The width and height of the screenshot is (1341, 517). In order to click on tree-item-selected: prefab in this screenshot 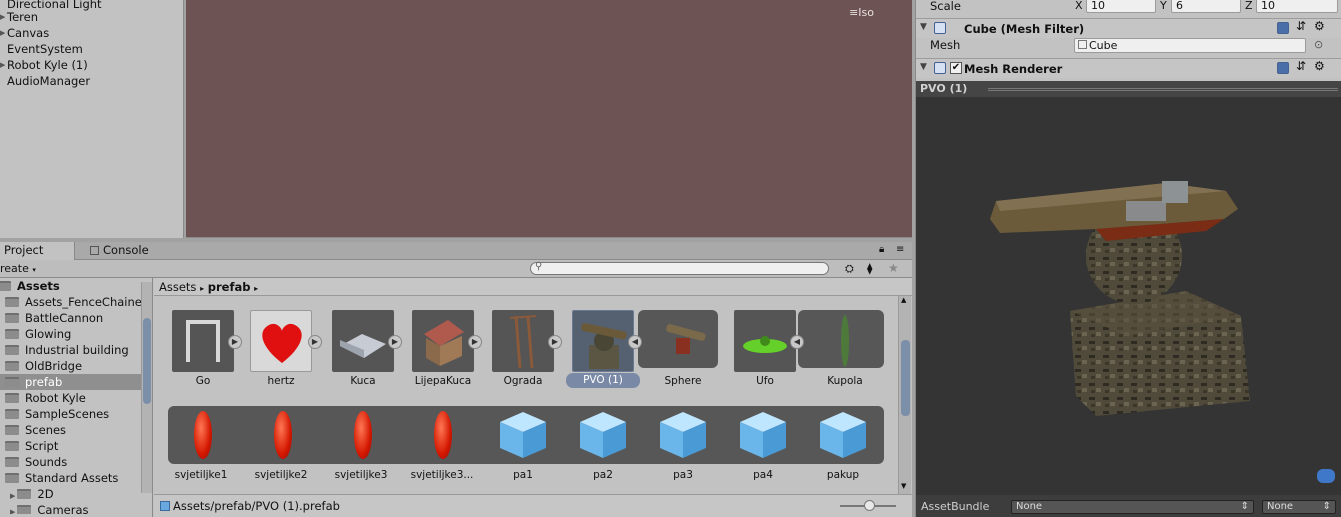, I will do `click(70, 382)`.